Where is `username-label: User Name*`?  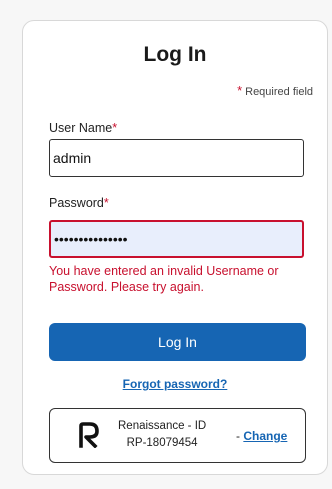 username-label: User Name* is located at coordinates (83, 128).